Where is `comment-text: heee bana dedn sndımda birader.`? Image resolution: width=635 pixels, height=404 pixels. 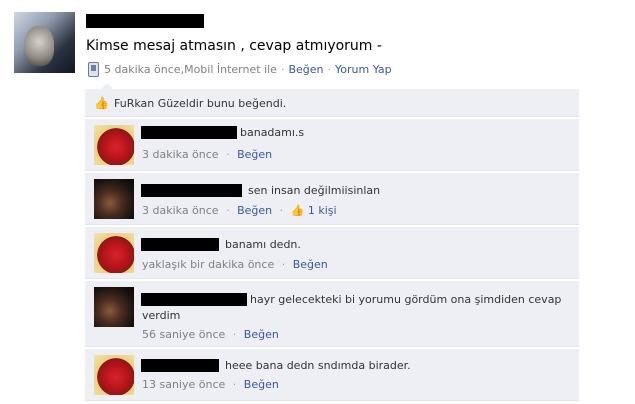 comment-text: heee bana dedn sndımda birader. is located at coordinates (318, 365).